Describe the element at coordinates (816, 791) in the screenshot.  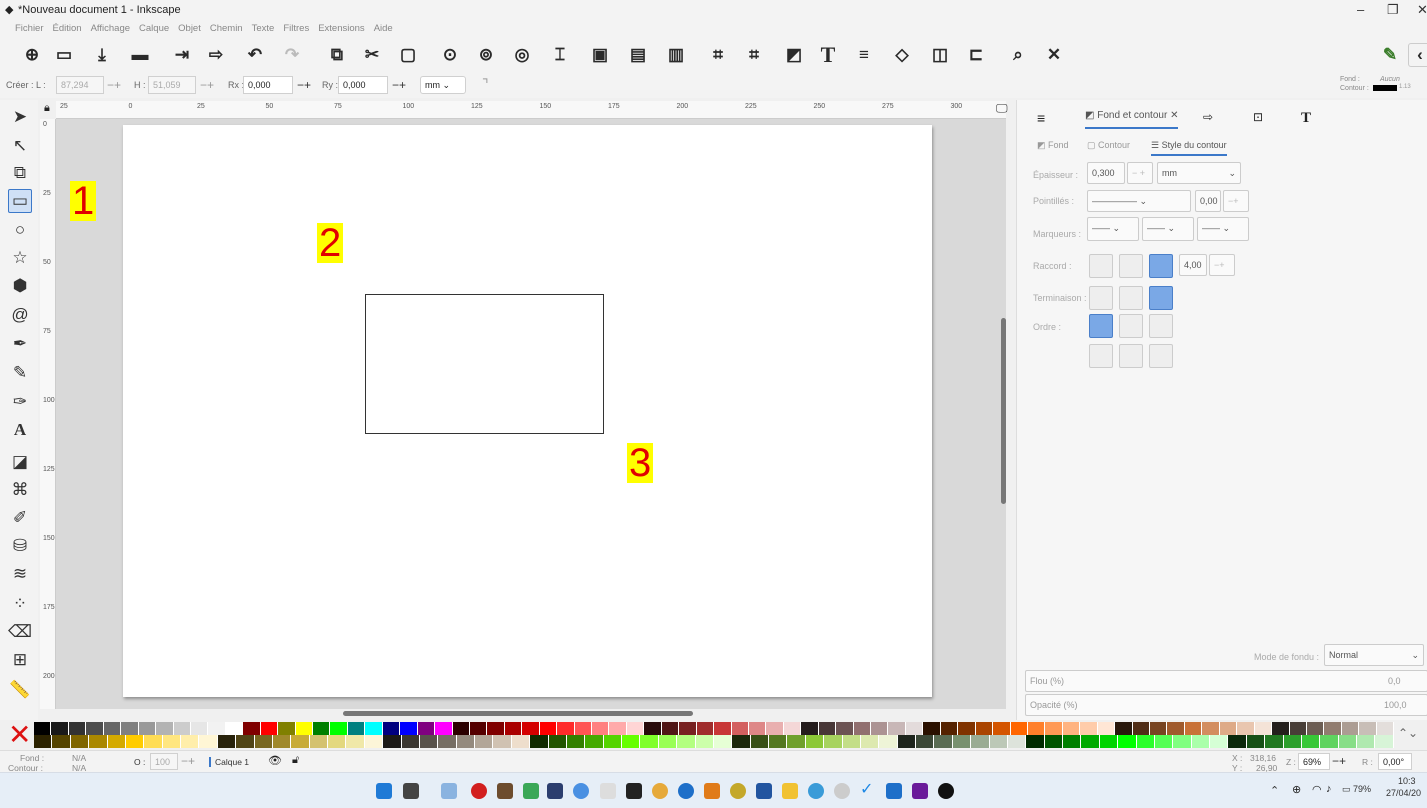
I see `app-globe-icon` at that location.